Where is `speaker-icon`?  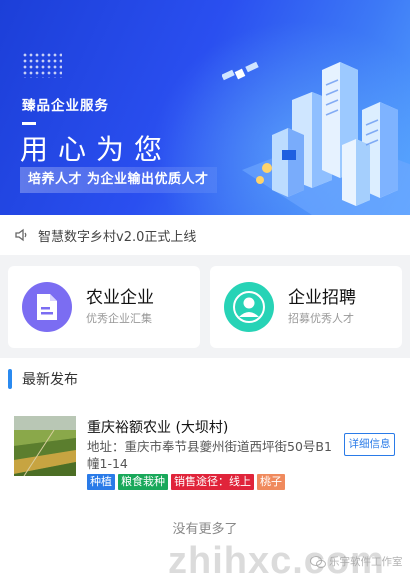
speaker-icon is located at coordinates (21, 235).